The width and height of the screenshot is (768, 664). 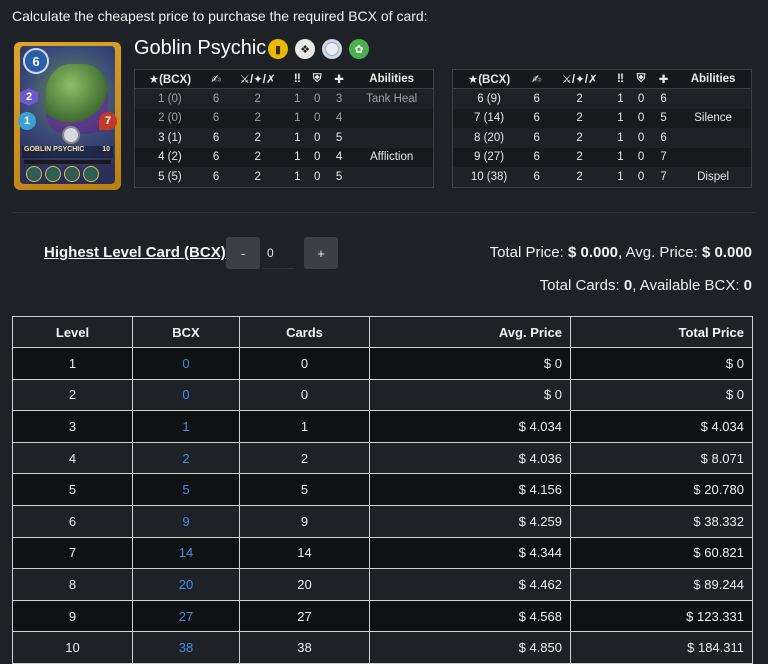 I want to click on table-row: 2 0 0 $ 0 $ 0, so click(x=382, y=395).